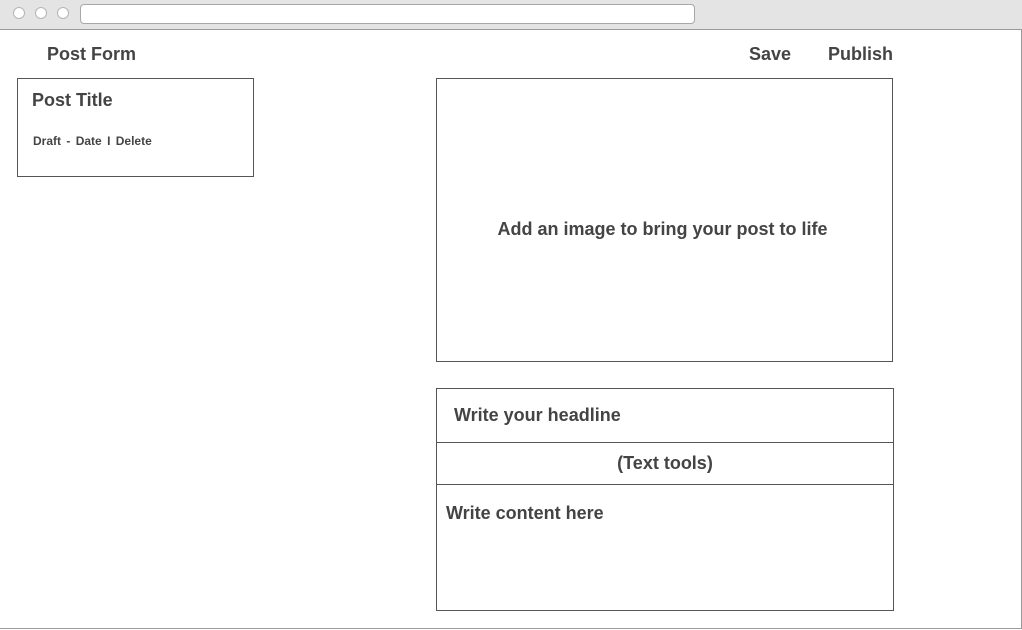  What do you see at coordinates (92, 54) in the screenshot?
I see `page-title: Post Form` at bounding box center [92, 54].